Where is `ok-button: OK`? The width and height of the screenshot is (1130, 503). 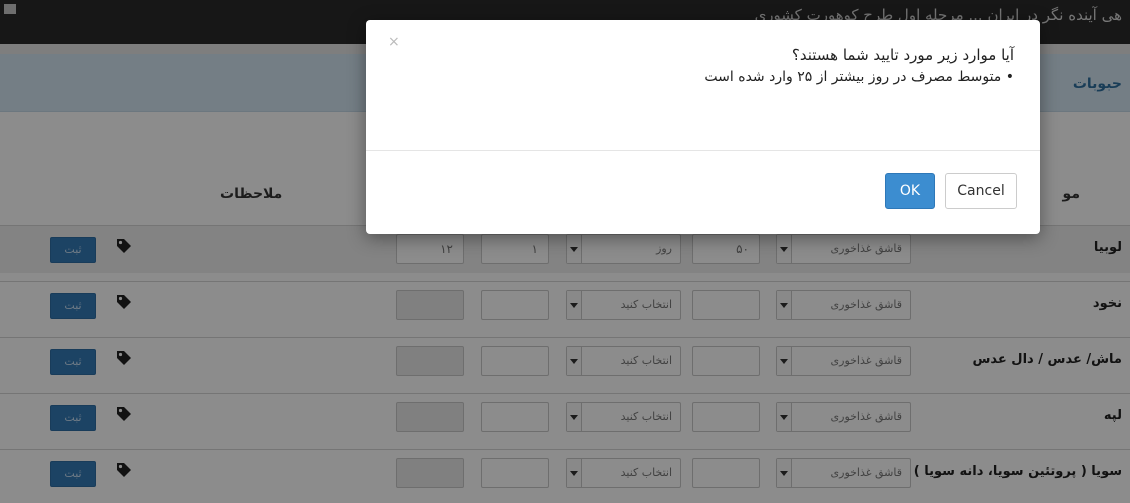 ok-button: OK is located at coordinates (910, 191).